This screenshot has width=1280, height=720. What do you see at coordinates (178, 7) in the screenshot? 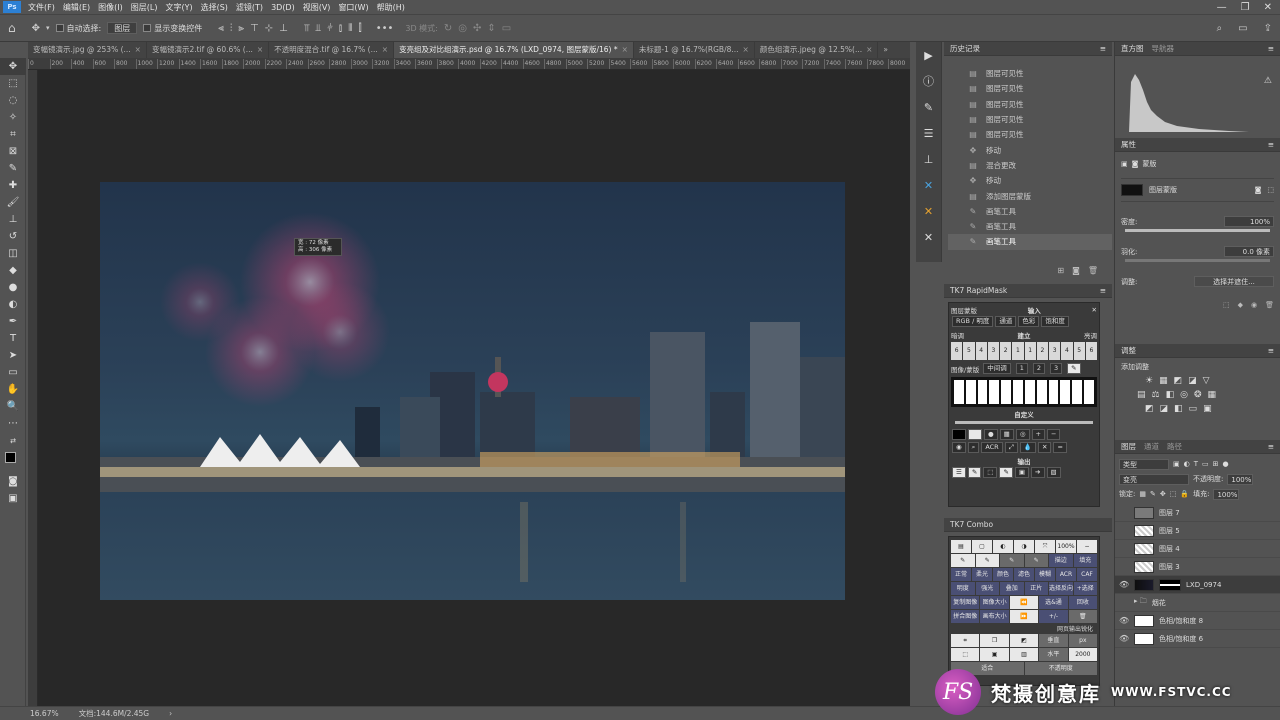
I see `menu-type: 文字(Y)` at bounding box center [178, 7].